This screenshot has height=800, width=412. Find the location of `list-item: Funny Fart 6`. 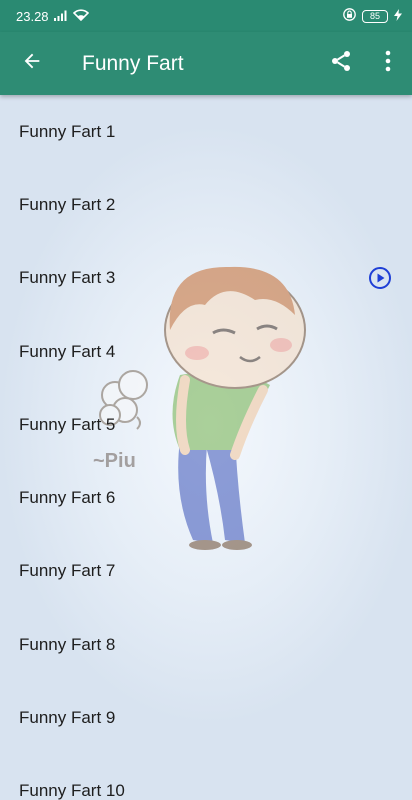

list-item: Funny Fart 6 is located at coordinates (206, 497).